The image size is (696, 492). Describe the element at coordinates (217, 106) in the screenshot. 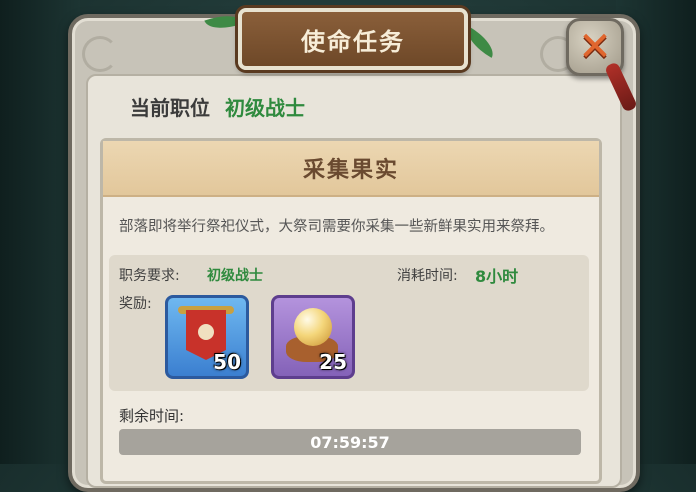

I see `current-position-row: 当前职位 初级战士` at that location.